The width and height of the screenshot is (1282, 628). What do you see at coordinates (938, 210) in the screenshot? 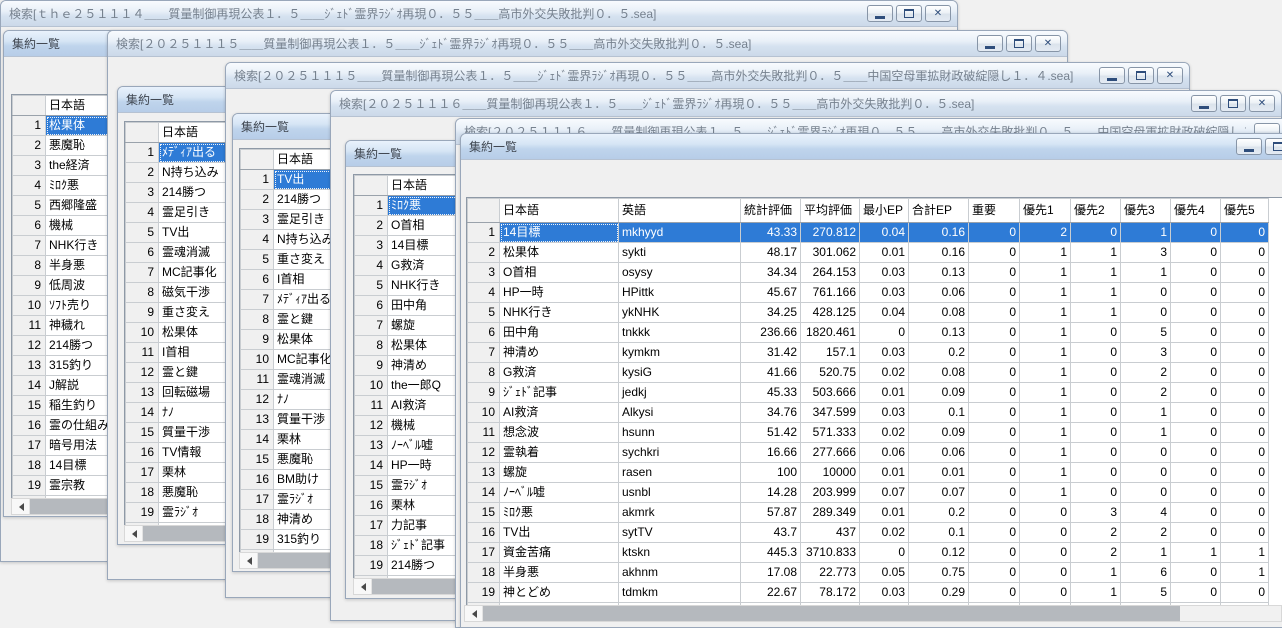
I see `column-header: 合計EP` at bounding box center [938, 210].